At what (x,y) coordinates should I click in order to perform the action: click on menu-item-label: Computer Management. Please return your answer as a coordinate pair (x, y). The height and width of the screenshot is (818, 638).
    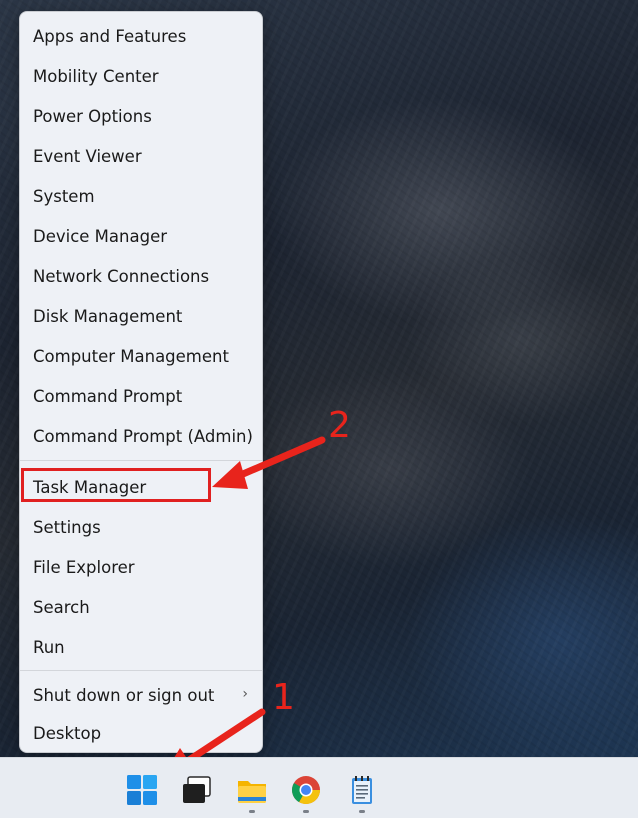
    Looking at the image, I should click on (131, 356).